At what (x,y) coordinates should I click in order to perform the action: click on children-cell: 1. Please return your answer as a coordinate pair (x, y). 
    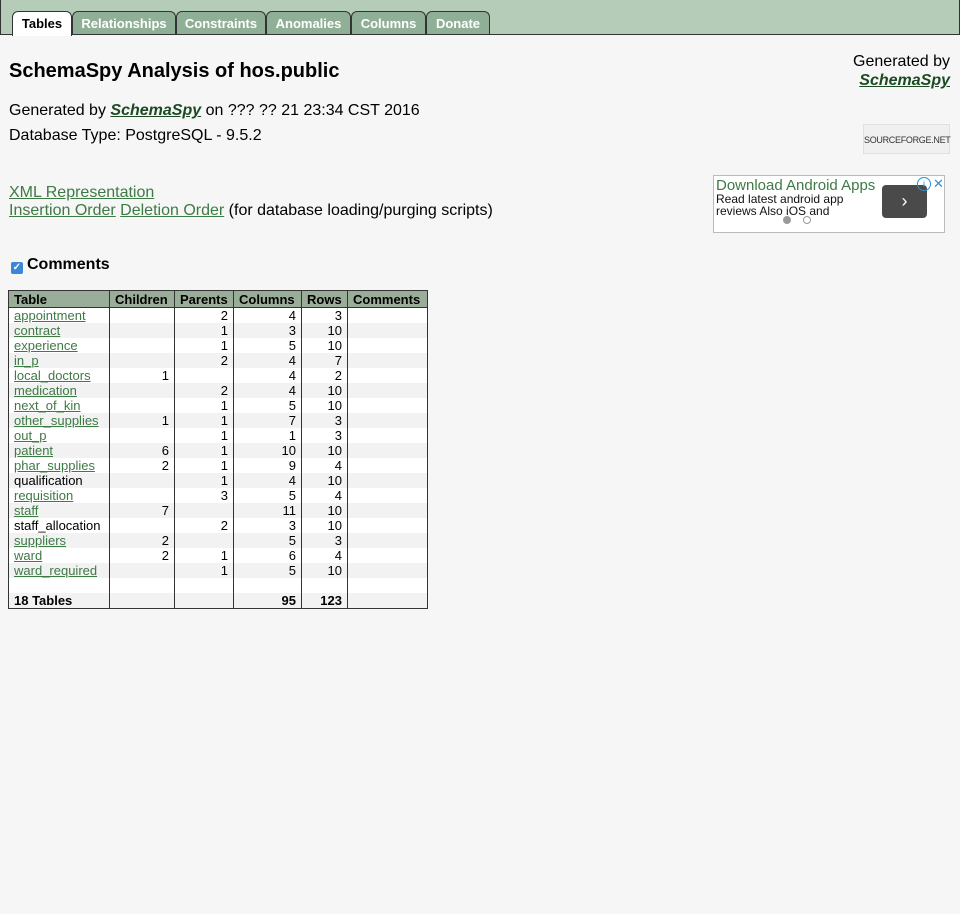
    Looking at the image, I should click on (142, 420).